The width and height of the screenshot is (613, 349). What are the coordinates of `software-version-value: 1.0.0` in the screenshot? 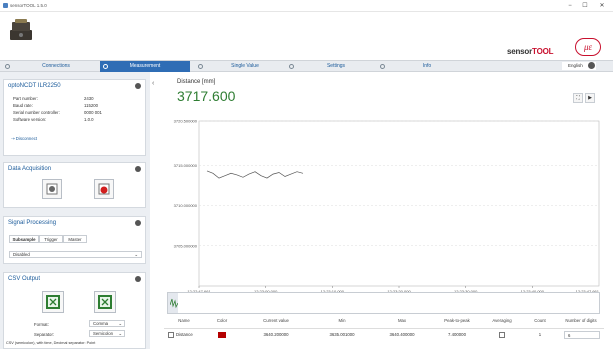 It's located at (89, 119).